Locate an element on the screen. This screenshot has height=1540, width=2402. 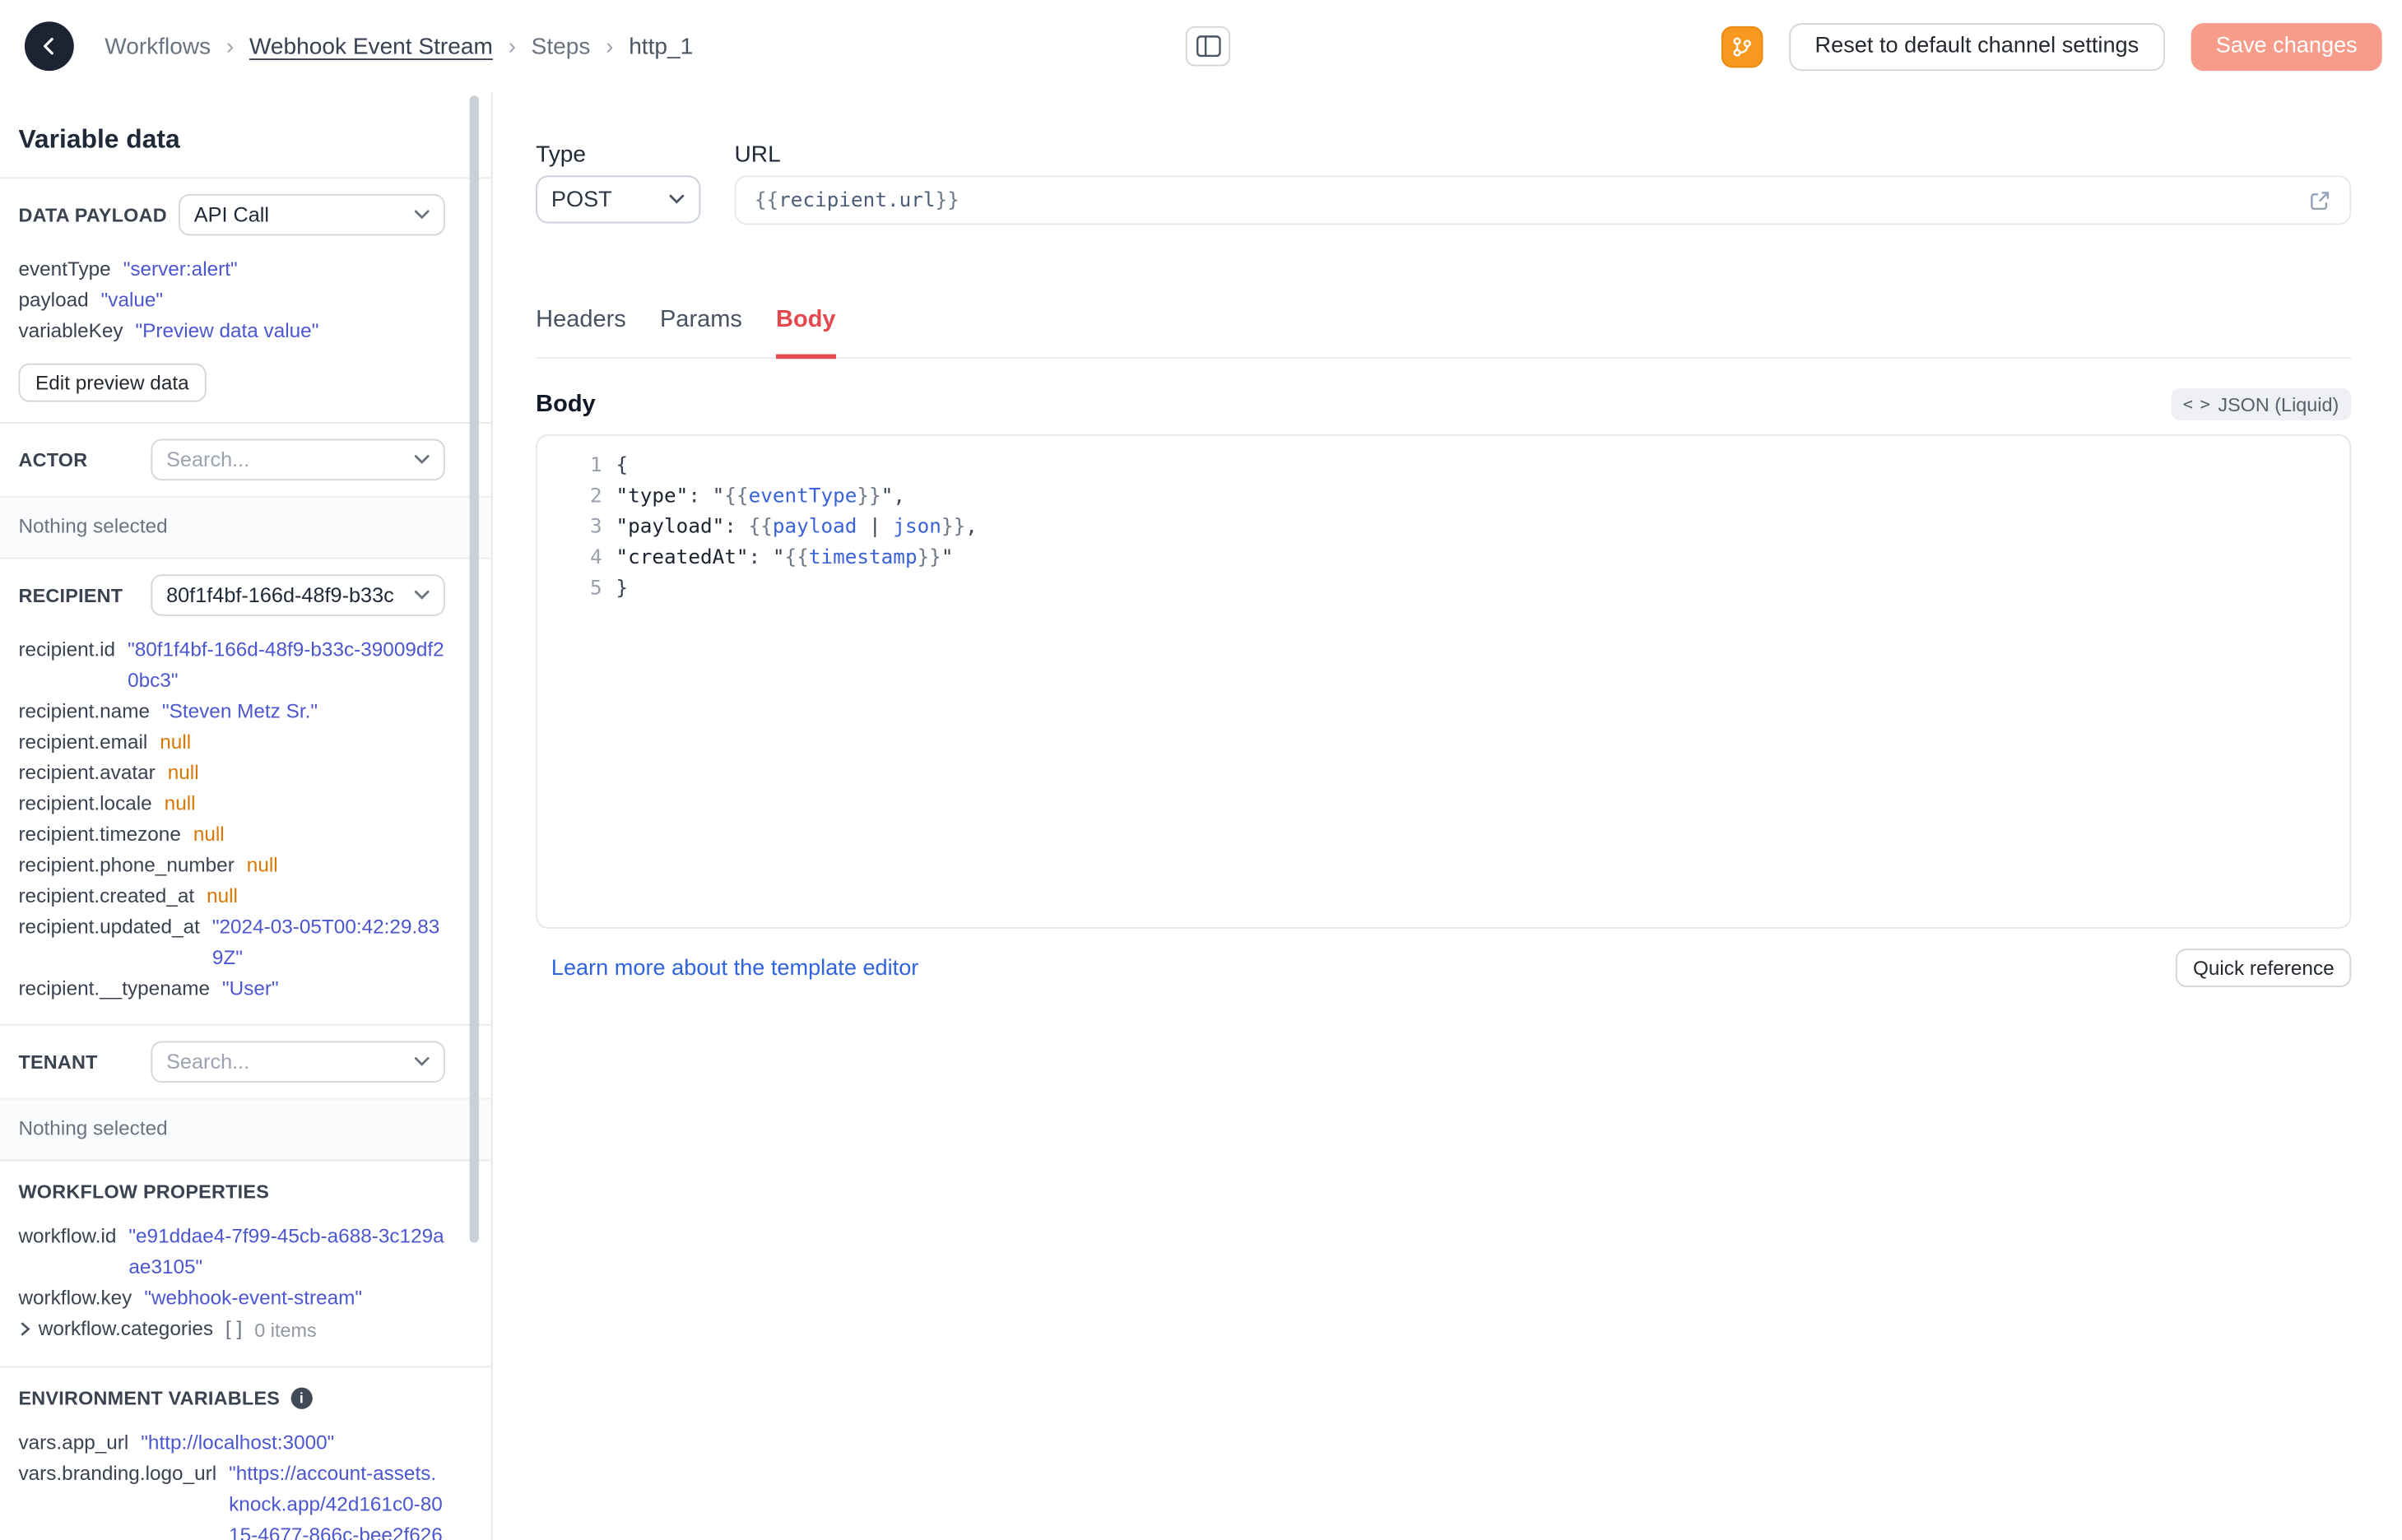
kv-key: eventType is located at coordinates (64, 269).